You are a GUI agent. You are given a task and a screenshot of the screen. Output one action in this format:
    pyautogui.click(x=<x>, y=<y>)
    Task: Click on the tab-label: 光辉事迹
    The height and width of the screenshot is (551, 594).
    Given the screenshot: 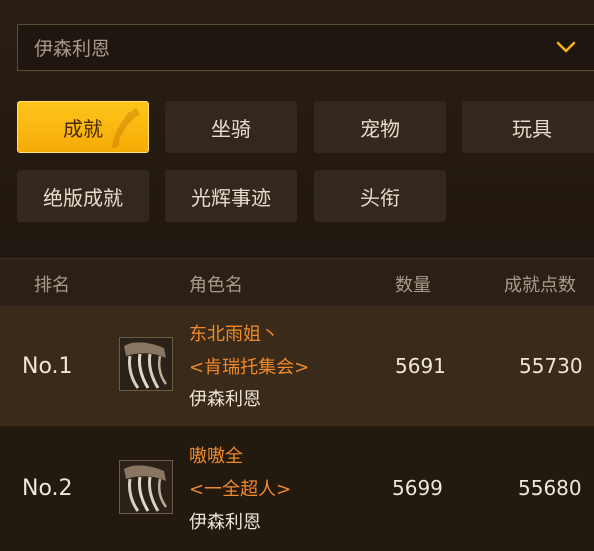 What is the action you would take?
    pyautogui.click(x=231, y=197)
    